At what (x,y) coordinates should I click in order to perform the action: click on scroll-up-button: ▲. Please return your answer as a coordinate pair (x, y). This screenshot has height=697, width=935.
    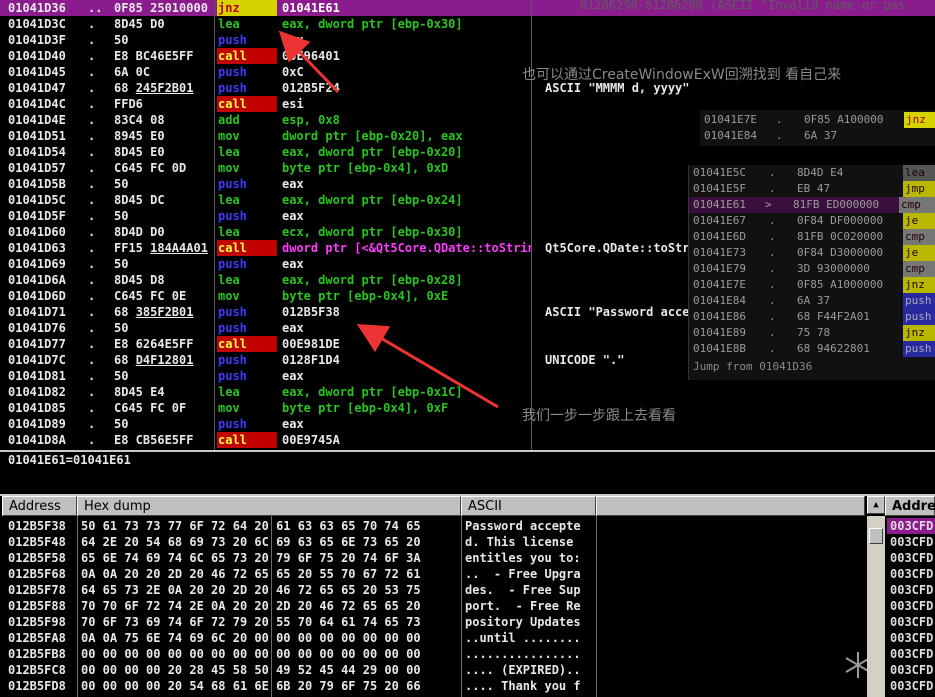
    Looking at the image, I should click on (876, 505).